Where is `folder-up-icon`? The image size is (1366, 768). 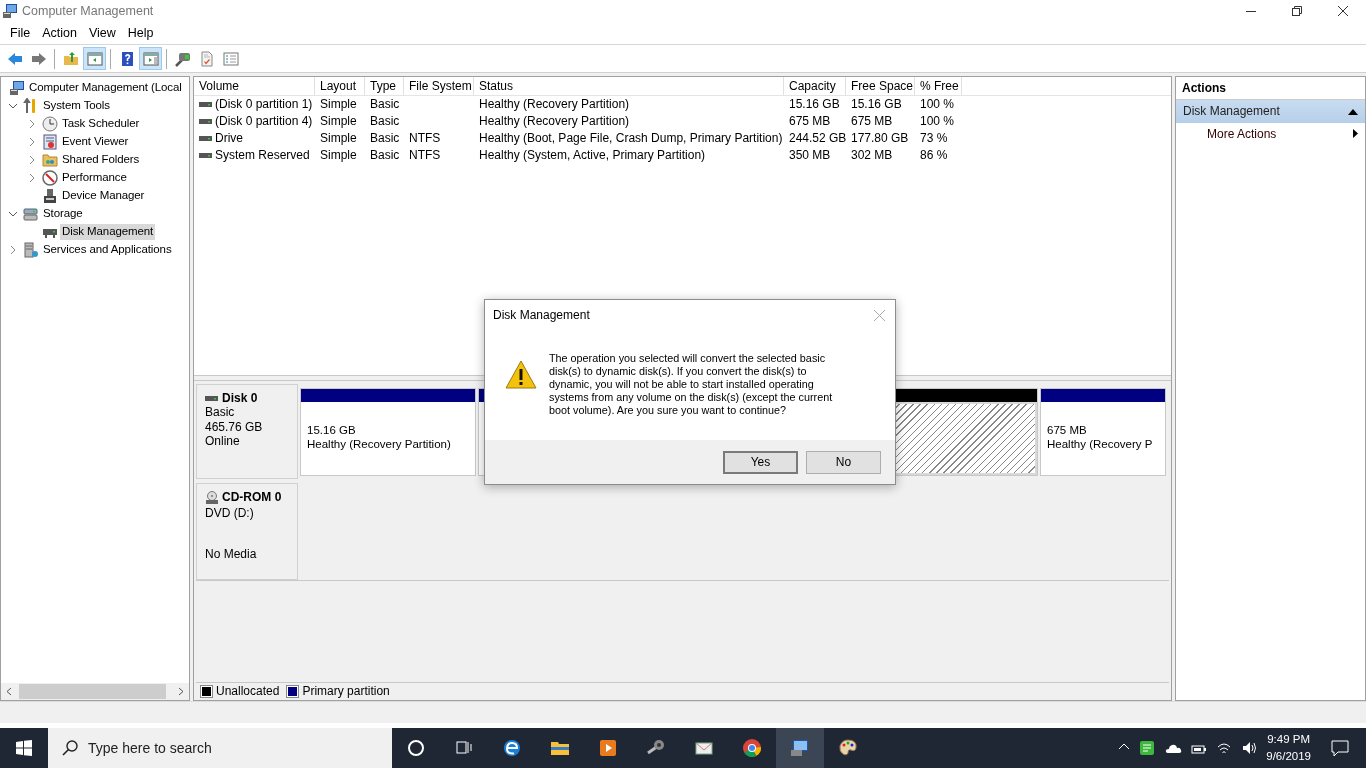
folder-up-icon is located at coordinates (70, 58).